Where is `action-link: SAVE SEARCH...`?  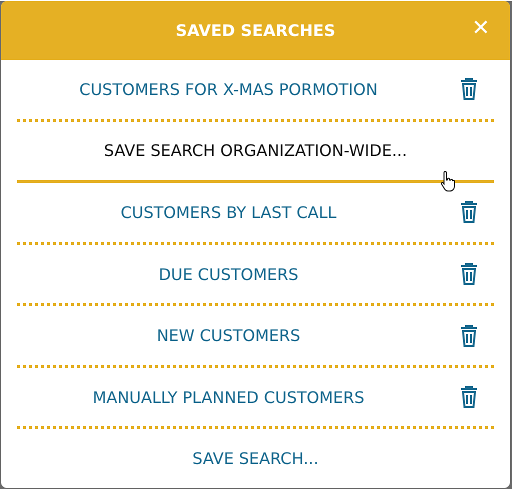 action-link: SAVE SEARCH... is located at coordinates (255, 458).